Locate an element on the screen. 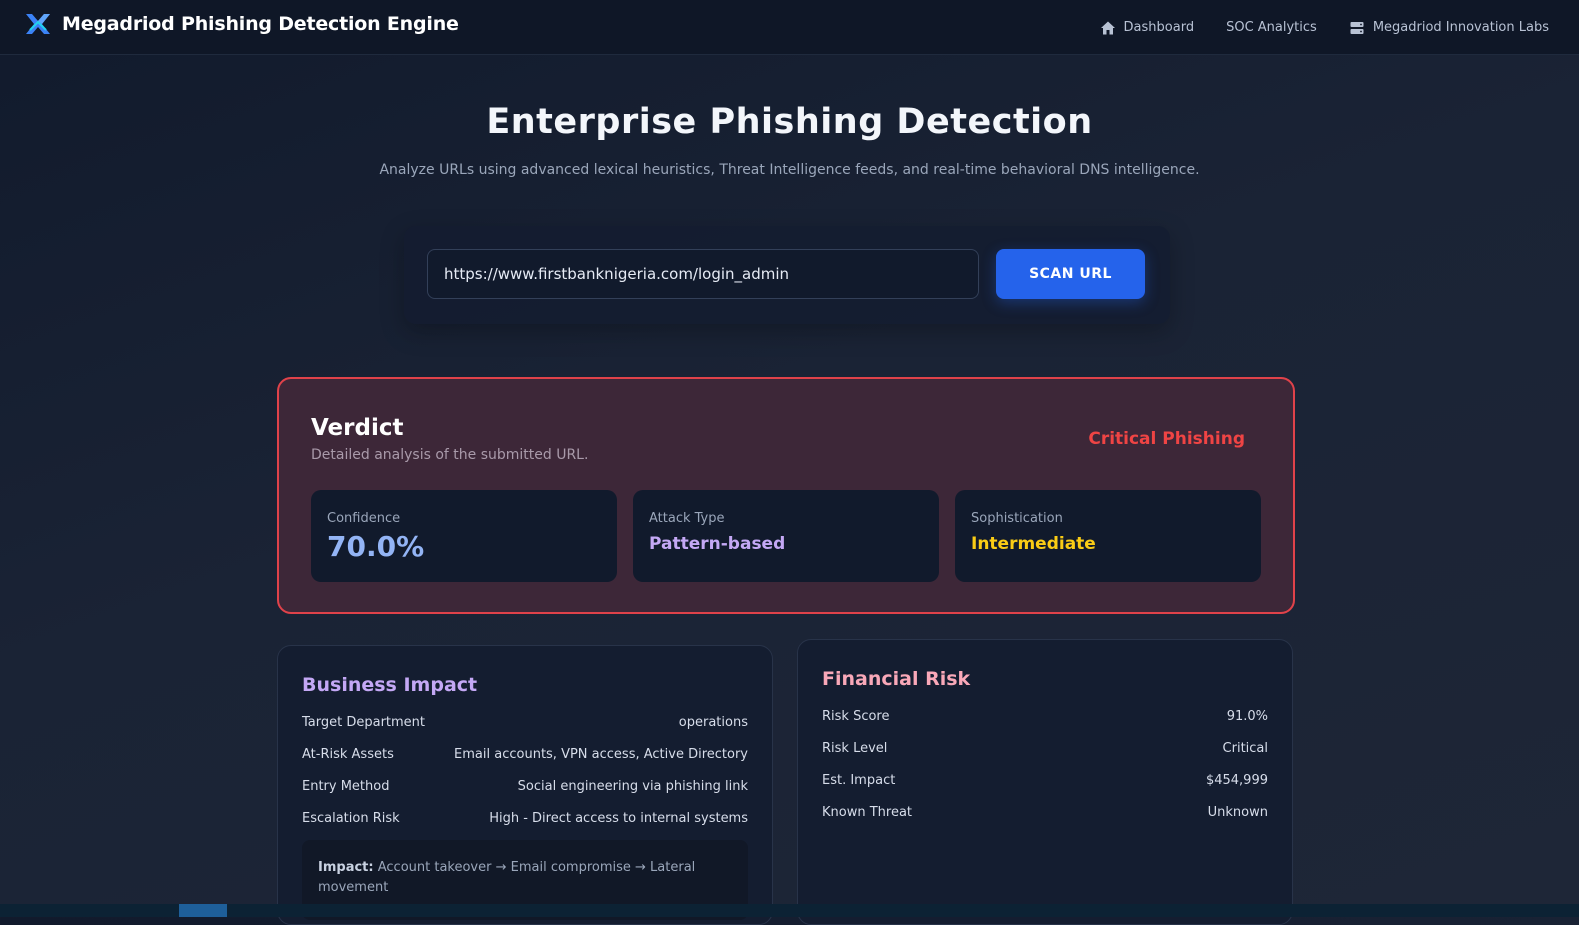 This screenshot has width=1579, height=925. metric-label: Confidence is located at coordinates (364, 518).